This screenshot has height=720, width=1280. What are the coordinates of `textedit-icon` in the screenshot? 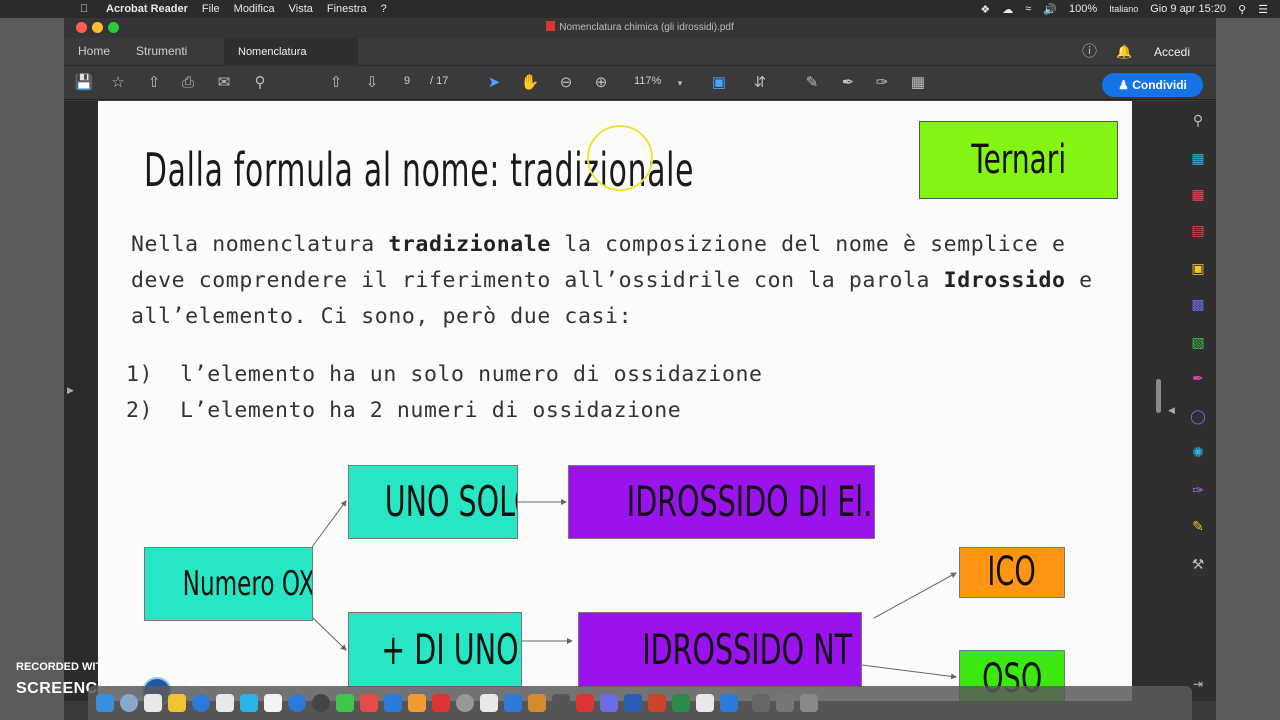 It's located at (489, 703).